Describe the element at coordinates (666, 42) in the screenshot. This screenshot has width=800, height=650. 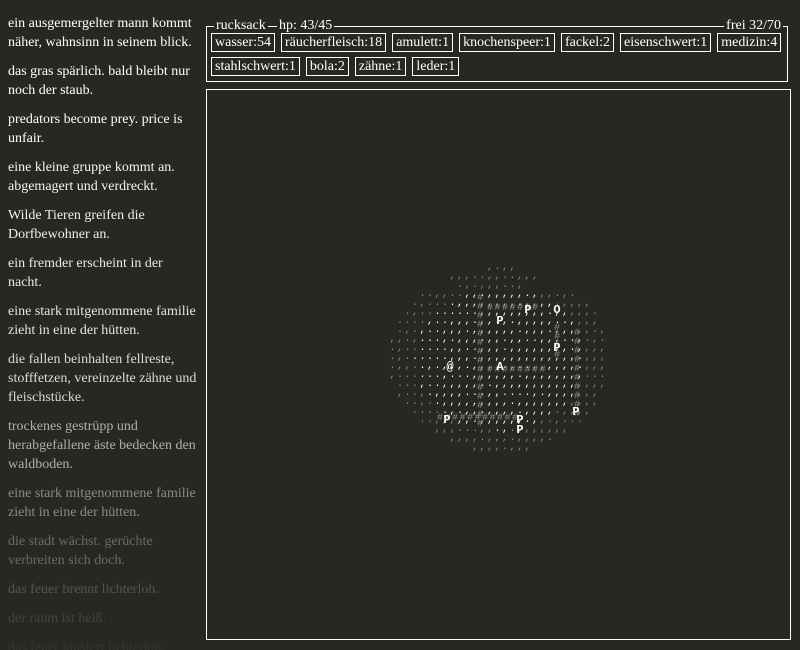
I see `rucksack-item: eisenschwert:1` at that location.